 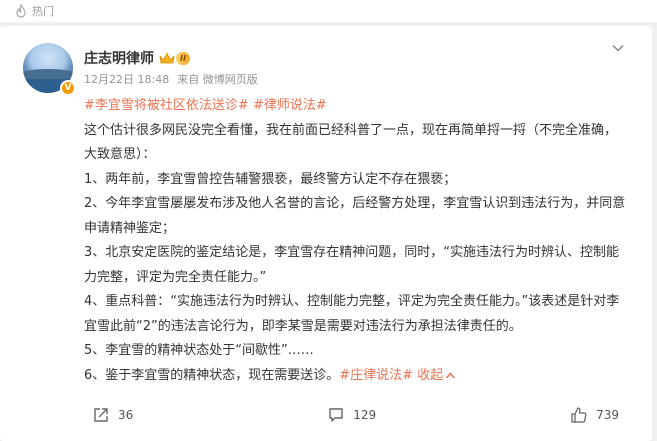 What do you see at coordinates (68, 88) in the screenshot?
I see `verified-badge: V` at bounding box center [68, 88].